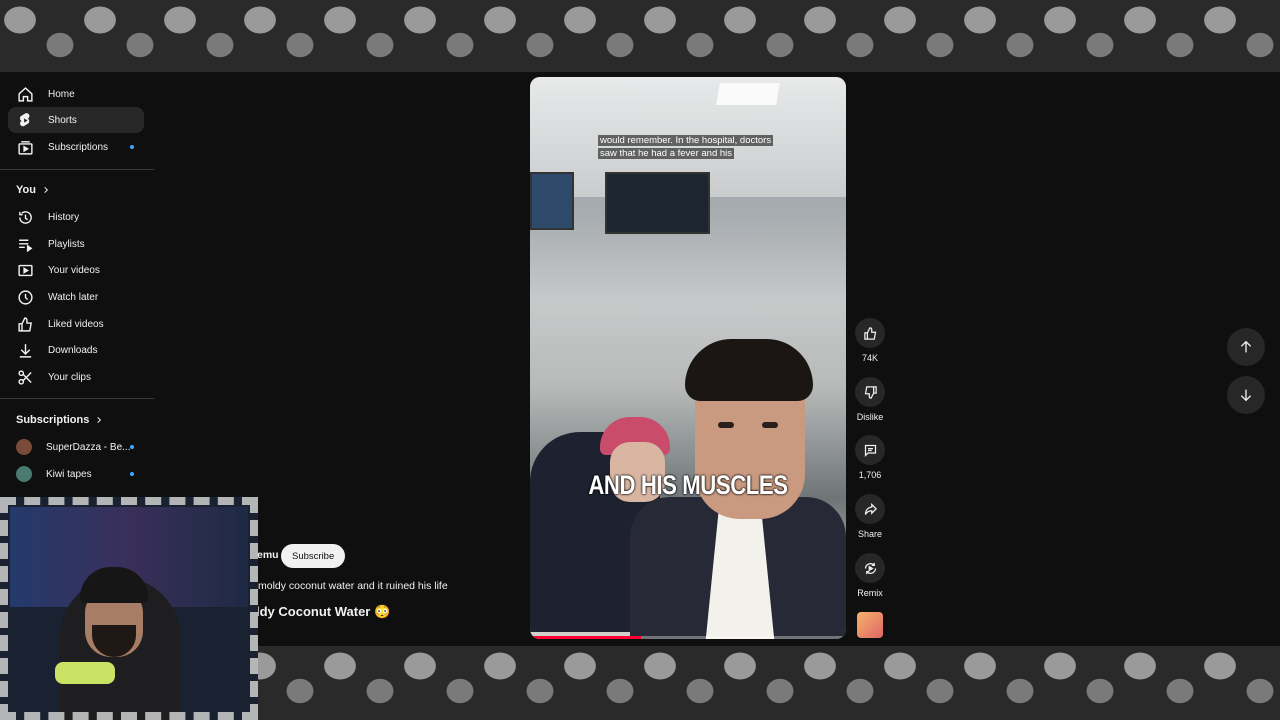 Image resolution: width=1280 pixels, height=720 pixels. I want to click on sidebar-item-downloads: Downloads, so click(76, 350).